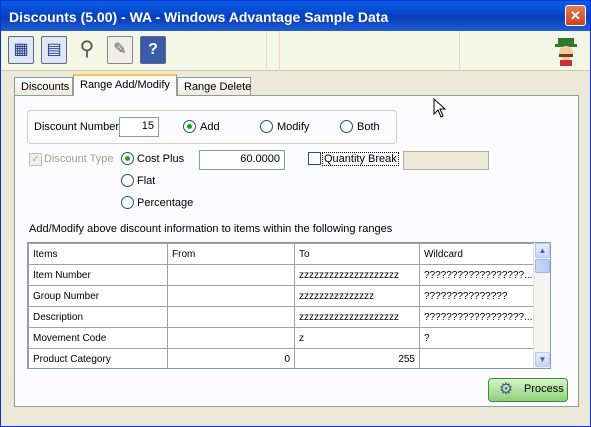  Describe the element at coordinates (43, 86) in the screenshot. I see `tab-discounts: Discounts` at that location.